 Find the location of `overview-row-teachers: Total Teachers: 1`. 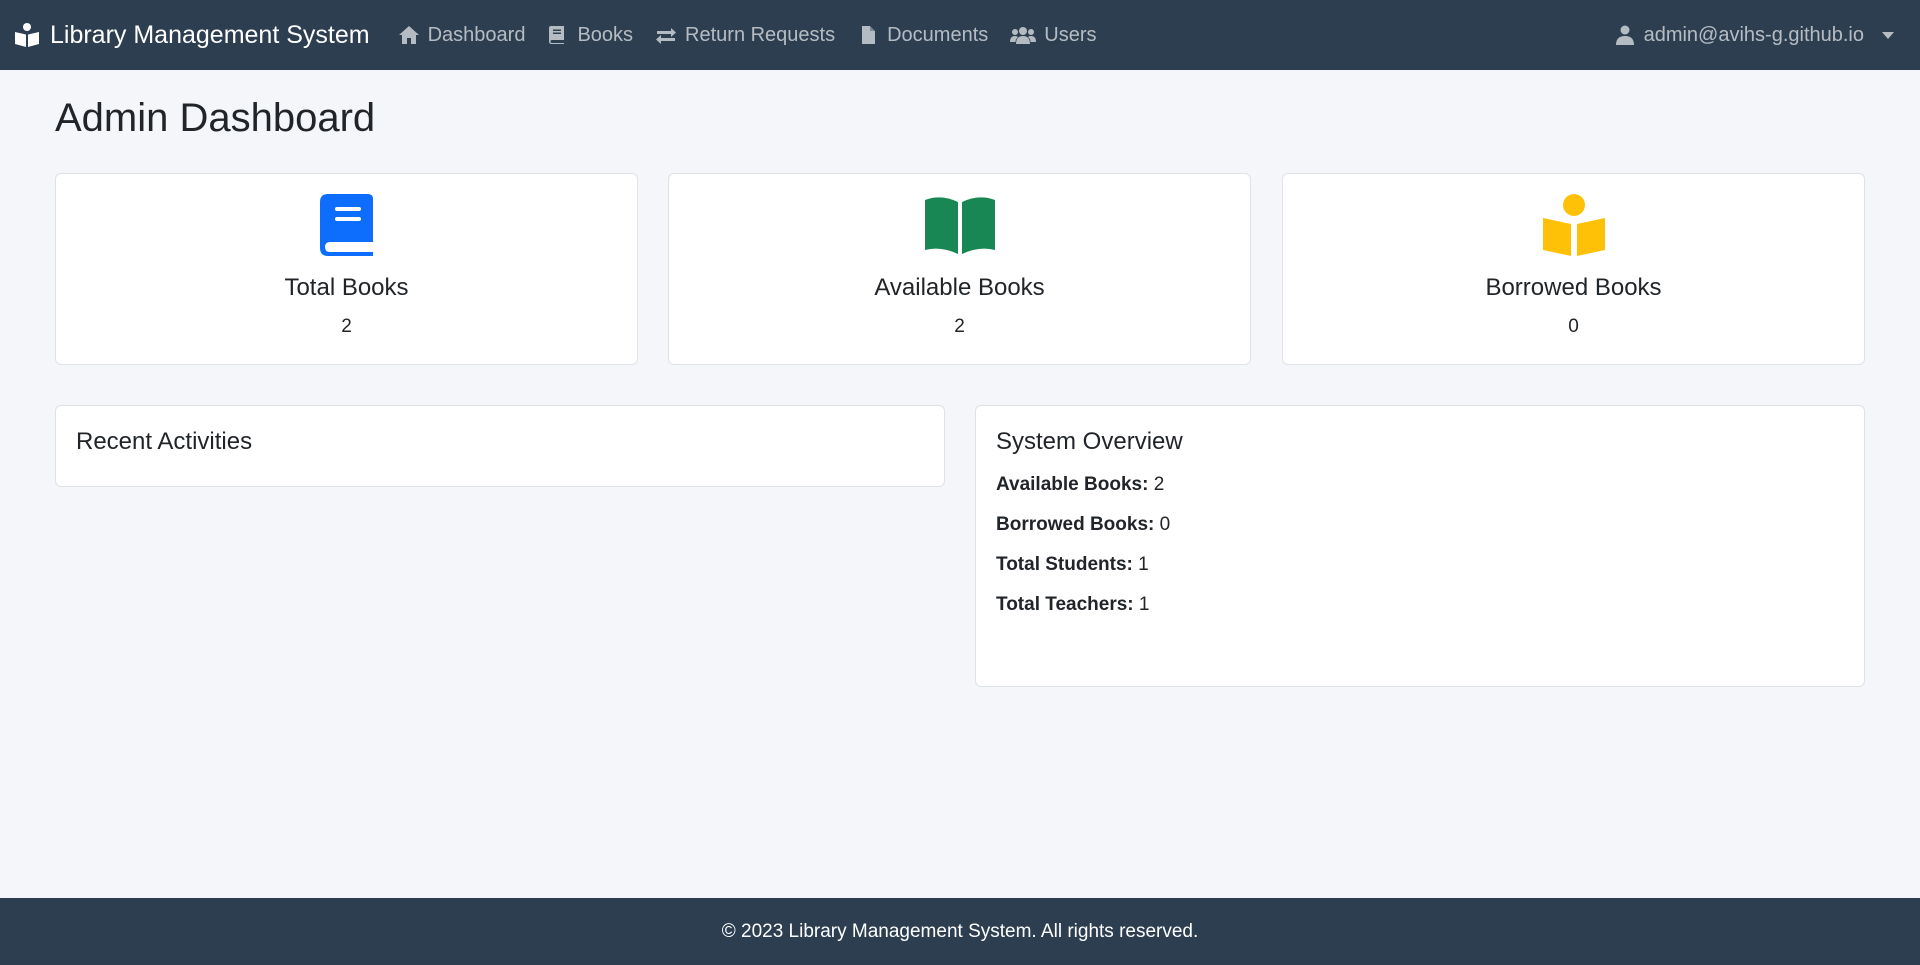

overview-row-teachers: Total Teachers: 1 is located at coordinates (1420, 605).